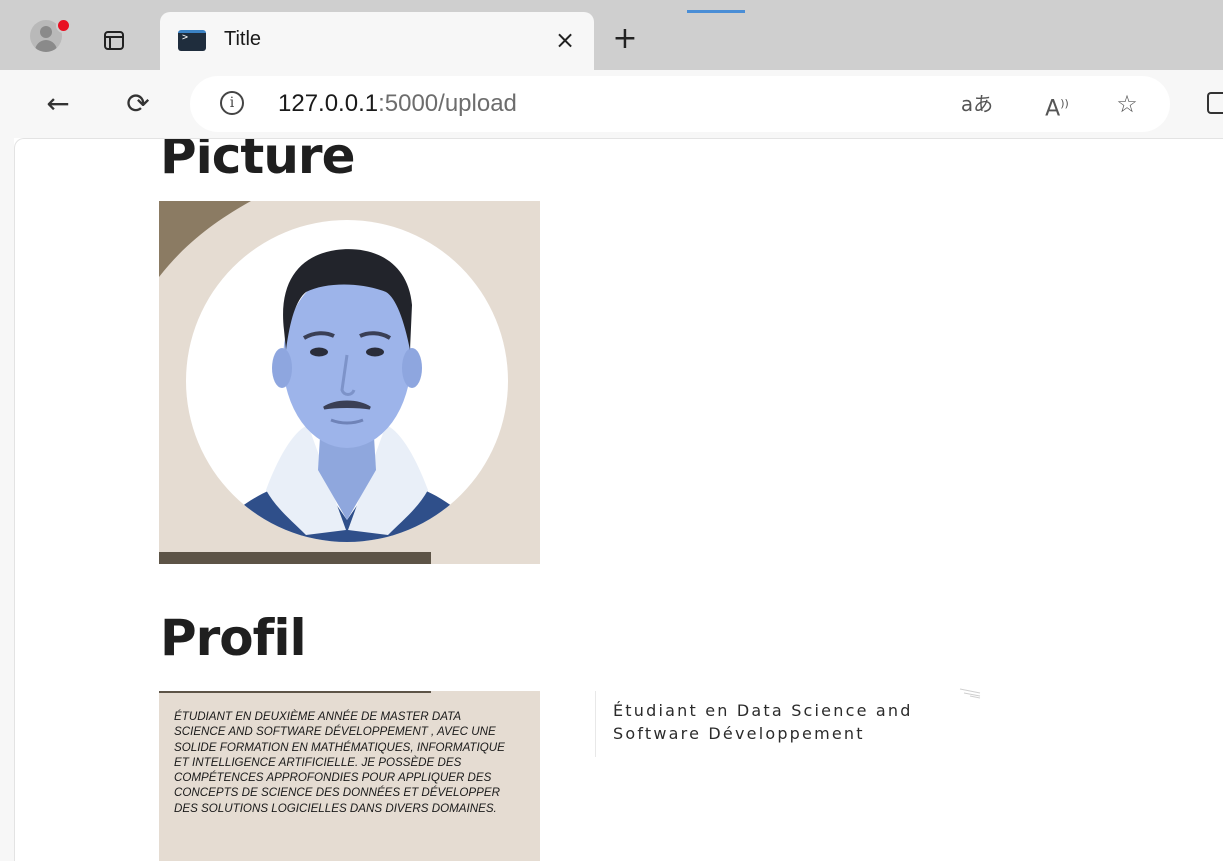 The height and width of the screenshot is (861, 1223). I want to click on tab-strip: Title × +, so click(611, 35).